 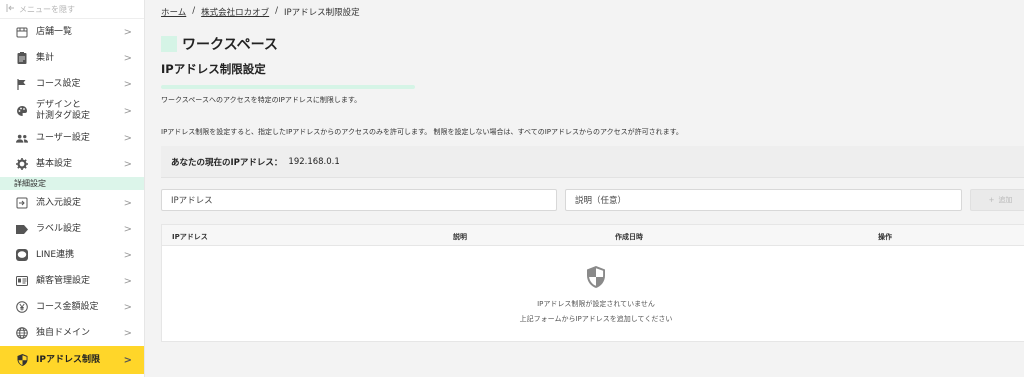 I want to click on sidebar-item-label: 集計, so click(x=45, y=57).